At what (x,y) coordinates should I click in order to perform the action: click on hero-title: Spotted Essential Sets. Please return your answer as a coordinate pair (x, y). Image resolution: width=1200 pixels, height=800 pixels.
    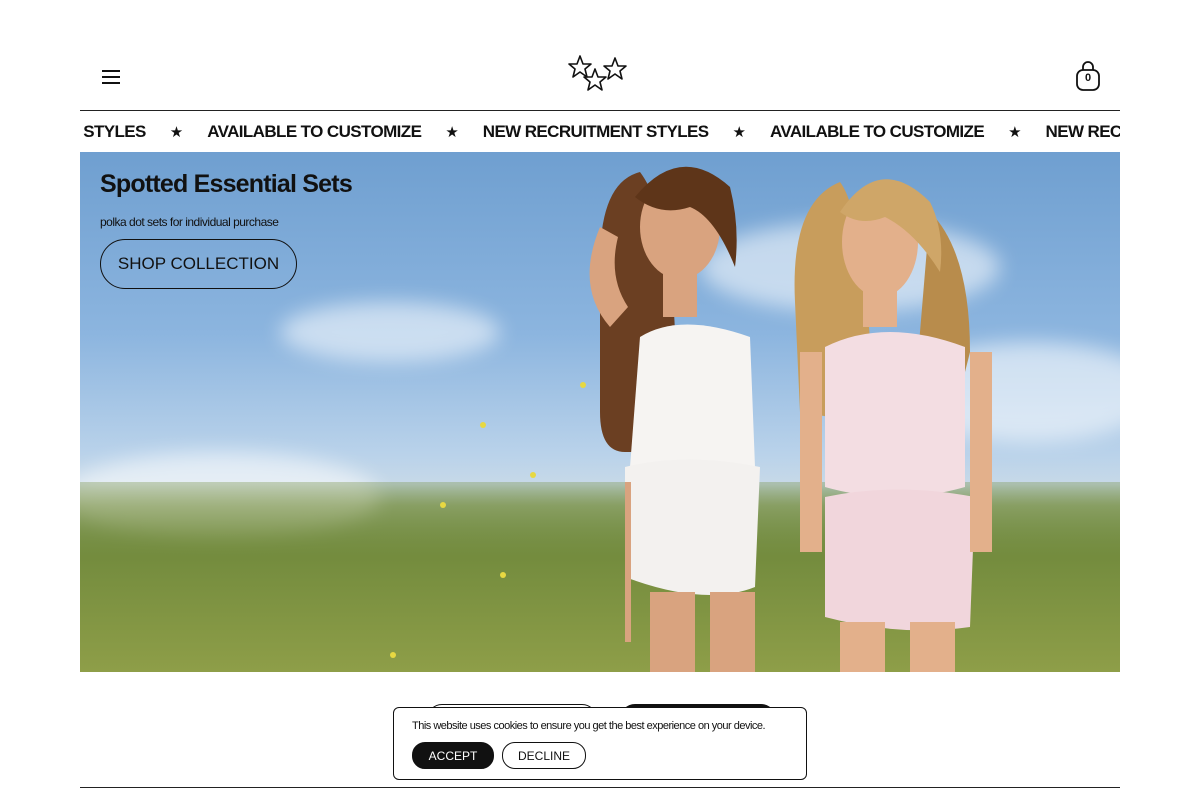
    Looking at the image, I should click on (226, 184).